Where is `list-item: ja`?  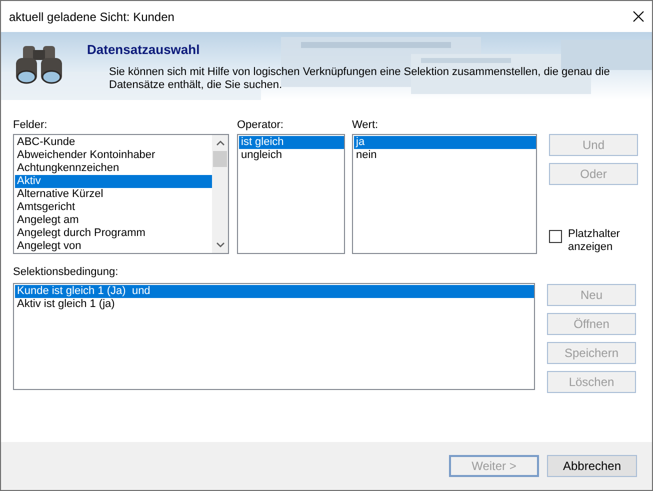
list-item: ja is located at coordinates (445, 142).